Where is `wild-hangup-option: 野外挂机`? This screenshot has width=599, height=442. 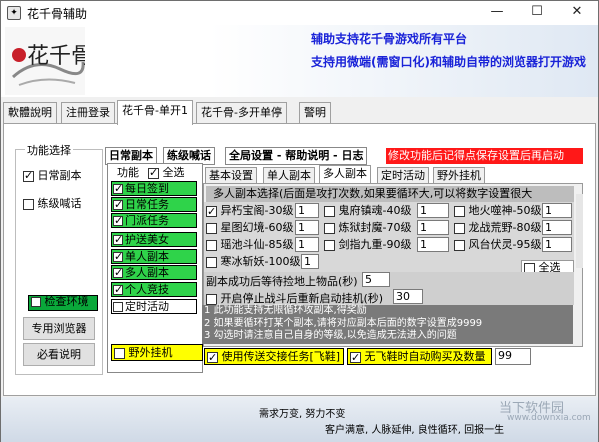 wild-hangup-option: 野外挂机 is located at coordinates (157, 352).